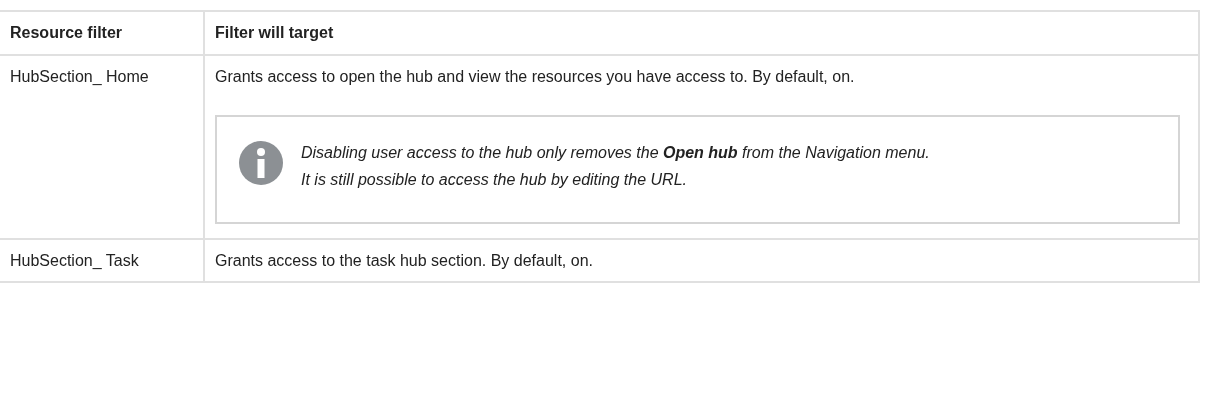 The height and width of the screenshot is (405, 1213). Describe the element at coordinates (102, 33) in the screenshot. I see `column-header: Resource filter` at that location.